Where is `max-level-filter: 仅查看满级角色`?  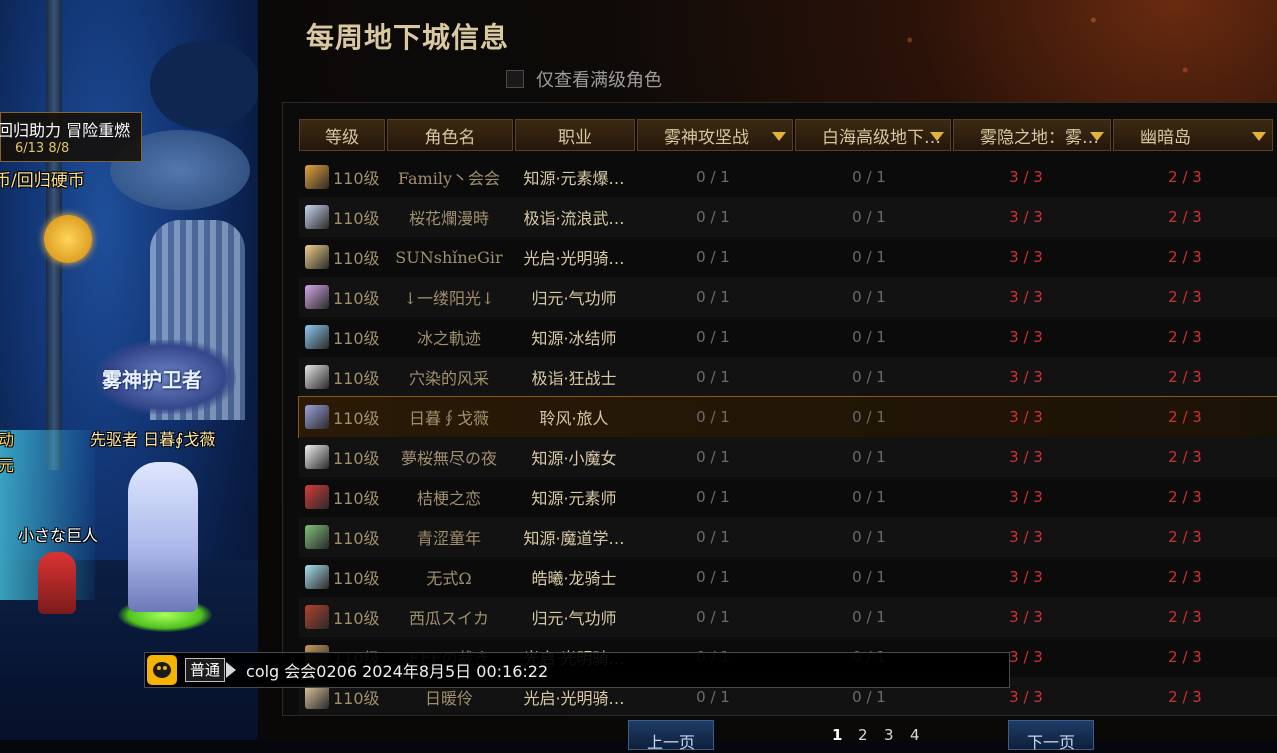
max-level-filter: 仅查看满级角色 is located at coordinates (584, 79).